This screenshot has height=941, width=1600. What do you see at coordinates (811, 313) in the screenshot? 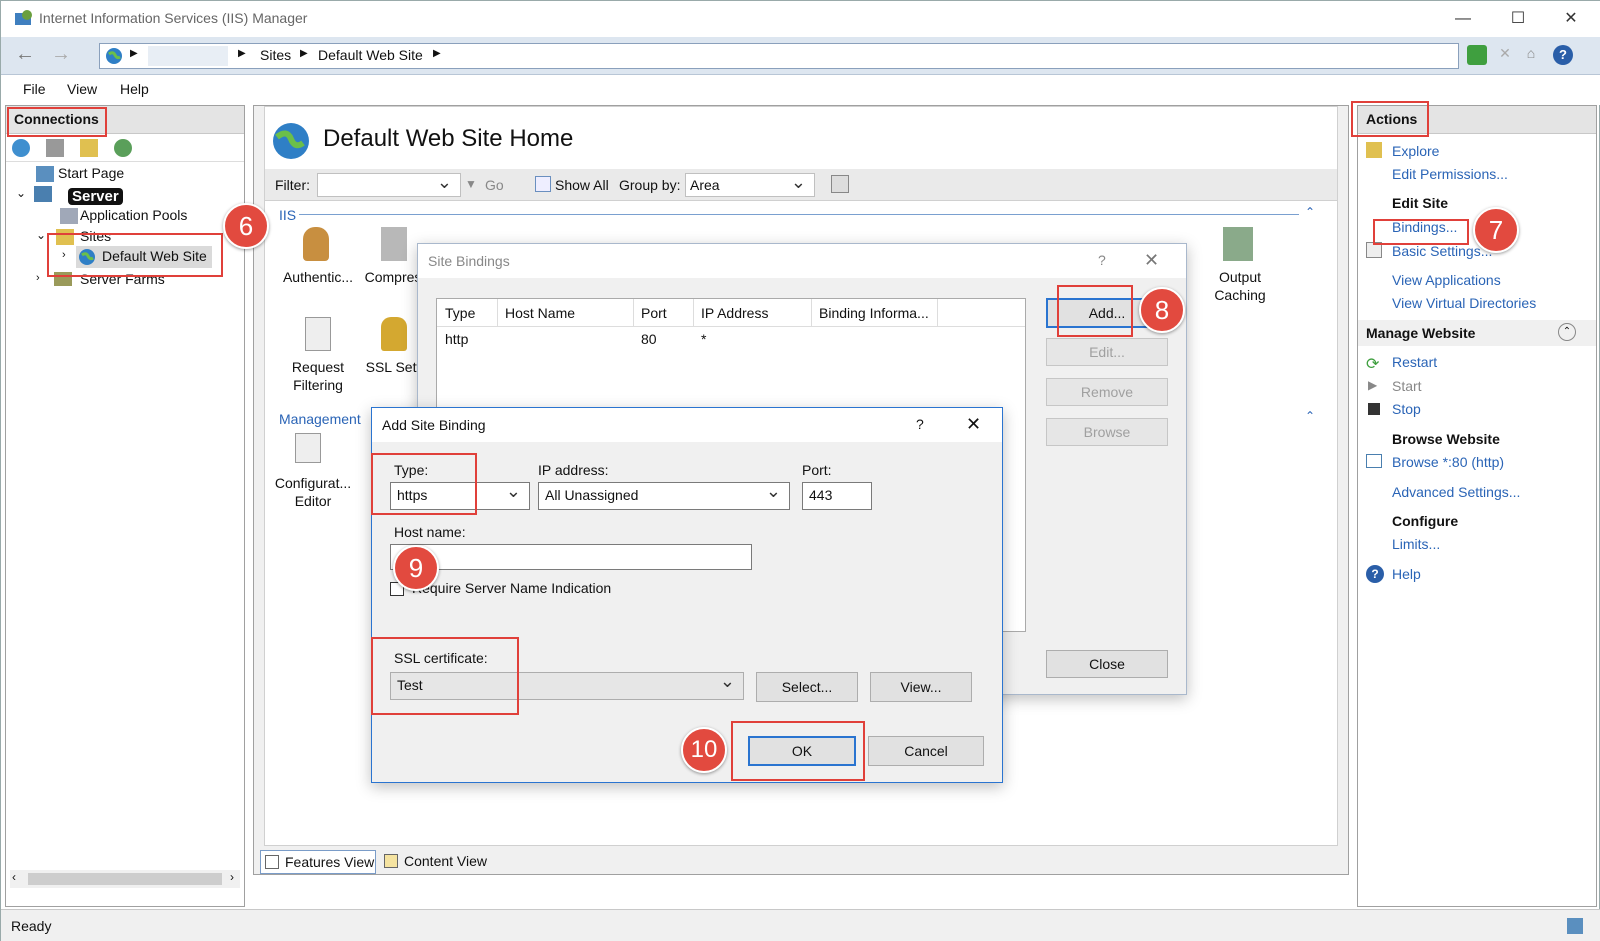
I see `column-divider` at bounding box center [811, 313].